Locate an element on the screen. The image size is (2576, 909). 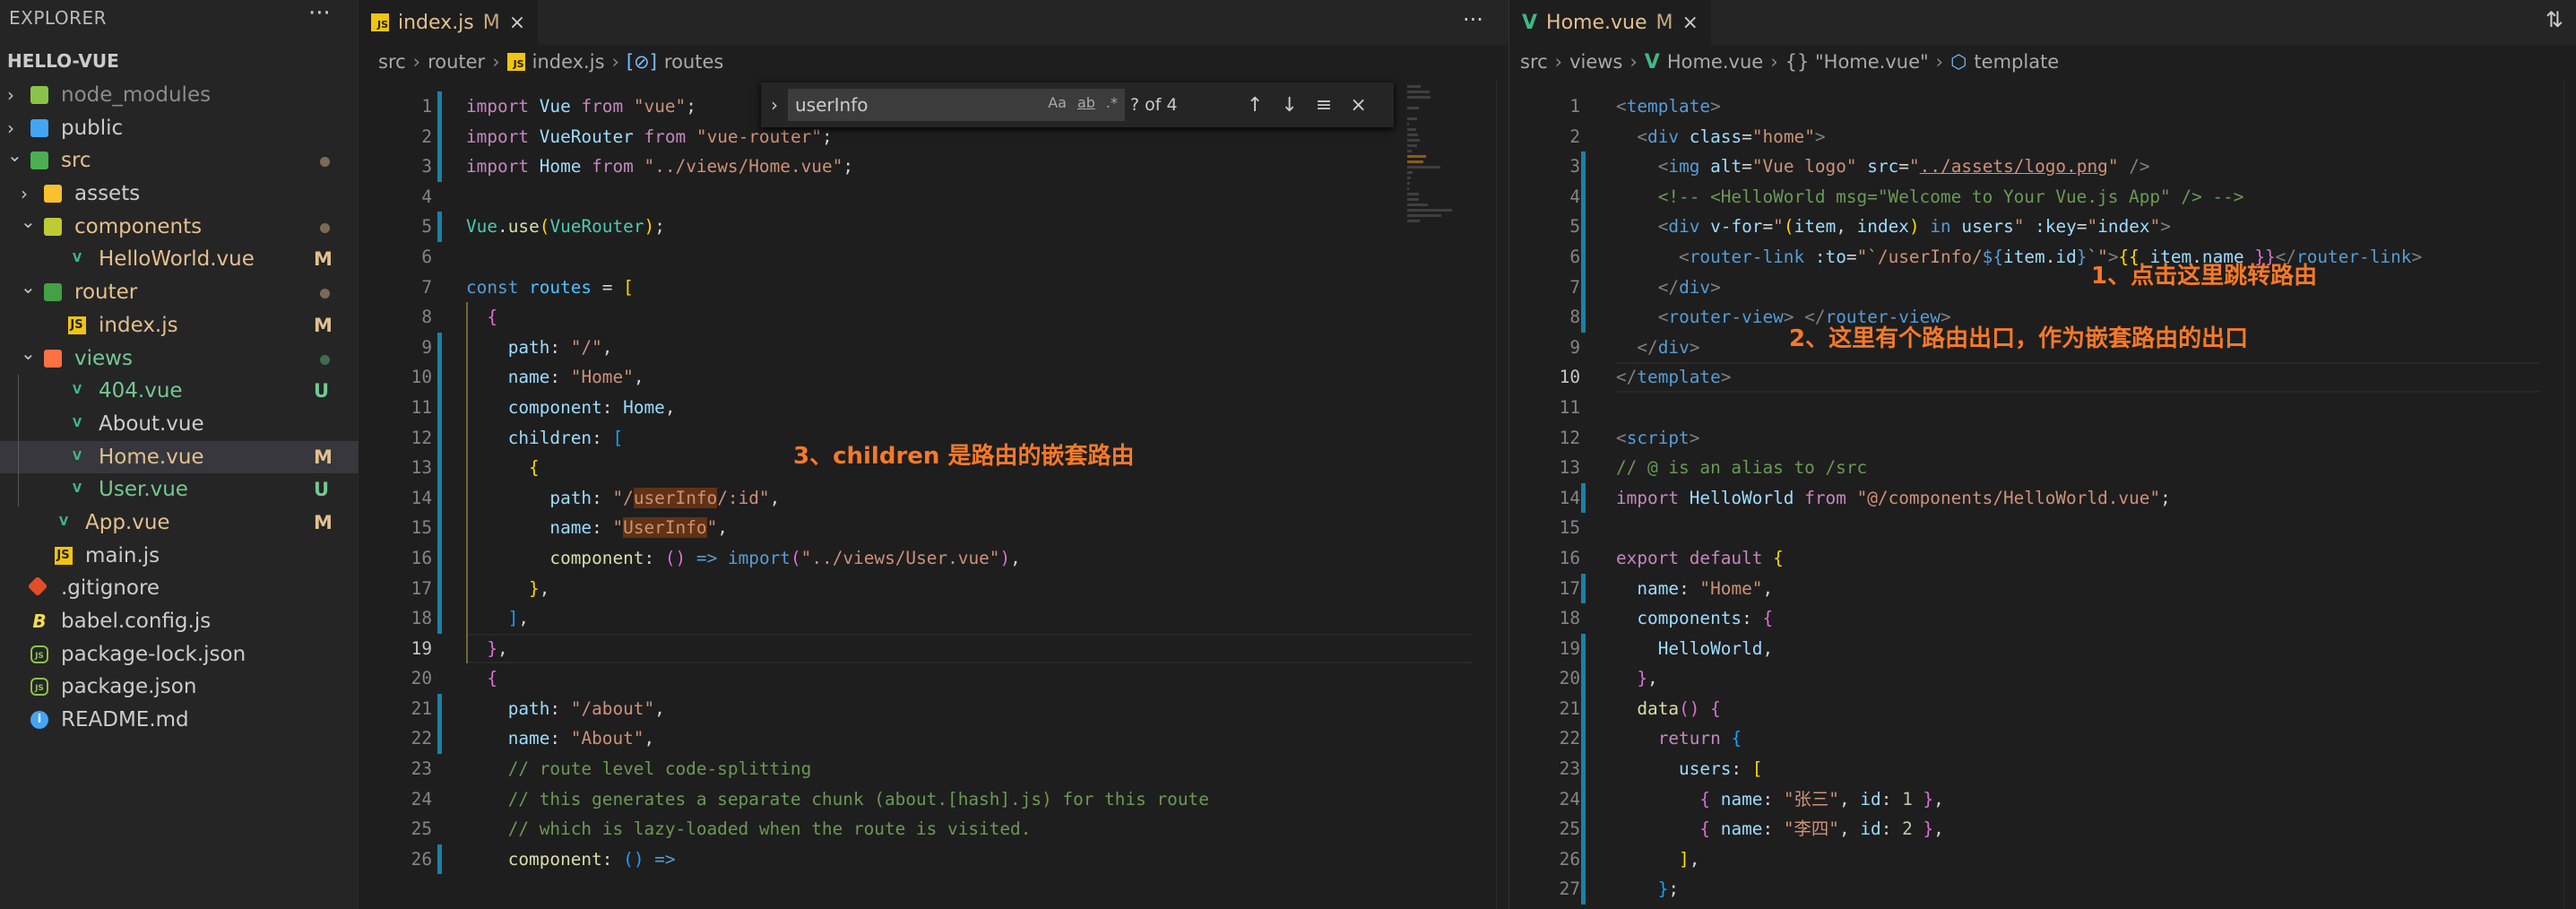
tree-item-assets: › assets is located at coordinates (179, 194).